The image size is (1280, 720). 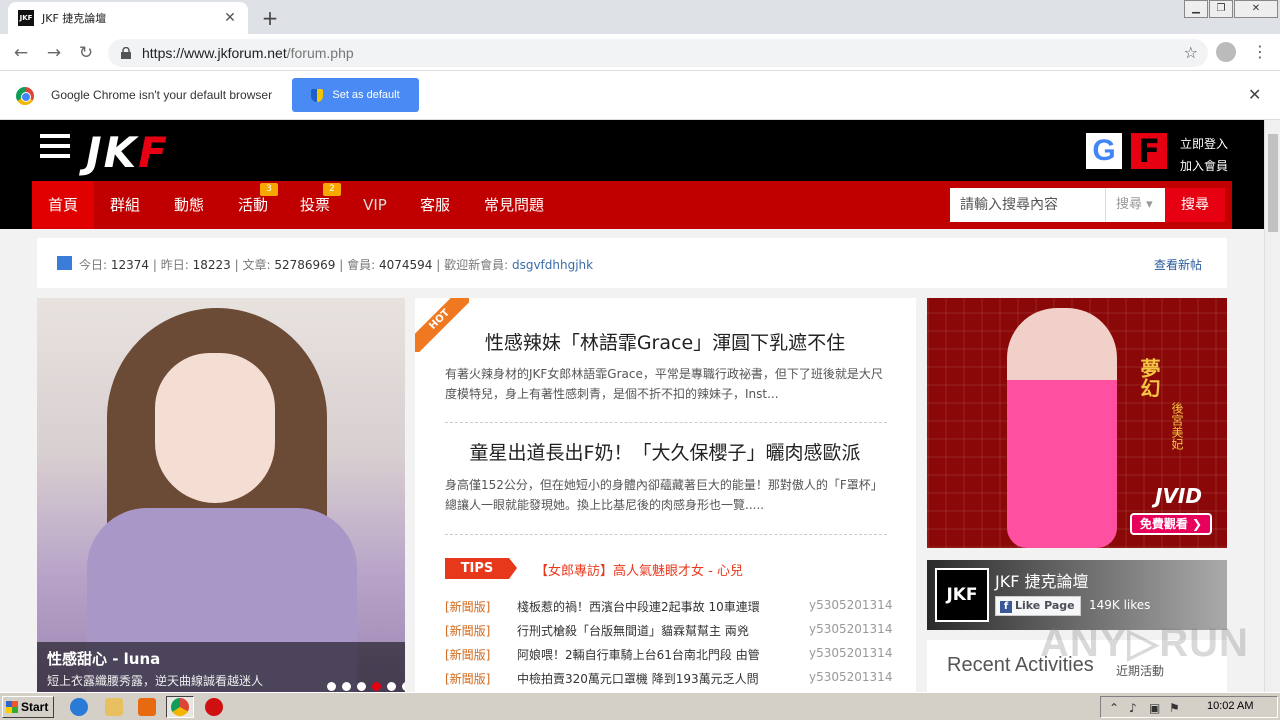 I want to click on news-title: 中檢拍賣320萬元口罩機 降到193萬元乏人問, so click(x=638, y=678).